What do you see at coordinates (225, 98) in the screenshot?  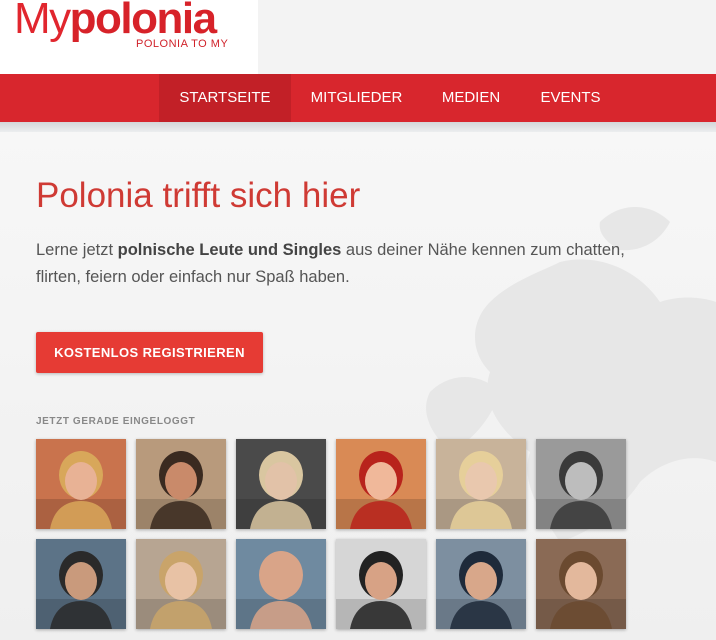 I see `nav-item-startseite: STARTSEITE` at bounding box center [225, 98].